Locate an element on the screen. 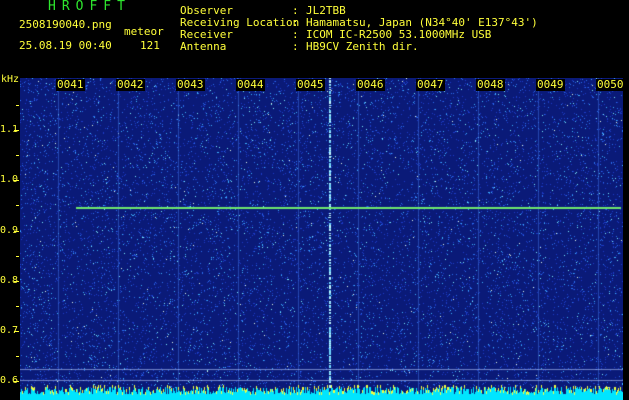 The height and width of the screenshot is (400, 629). time-label-0044: 0044 is located at coordinates (250, 84).